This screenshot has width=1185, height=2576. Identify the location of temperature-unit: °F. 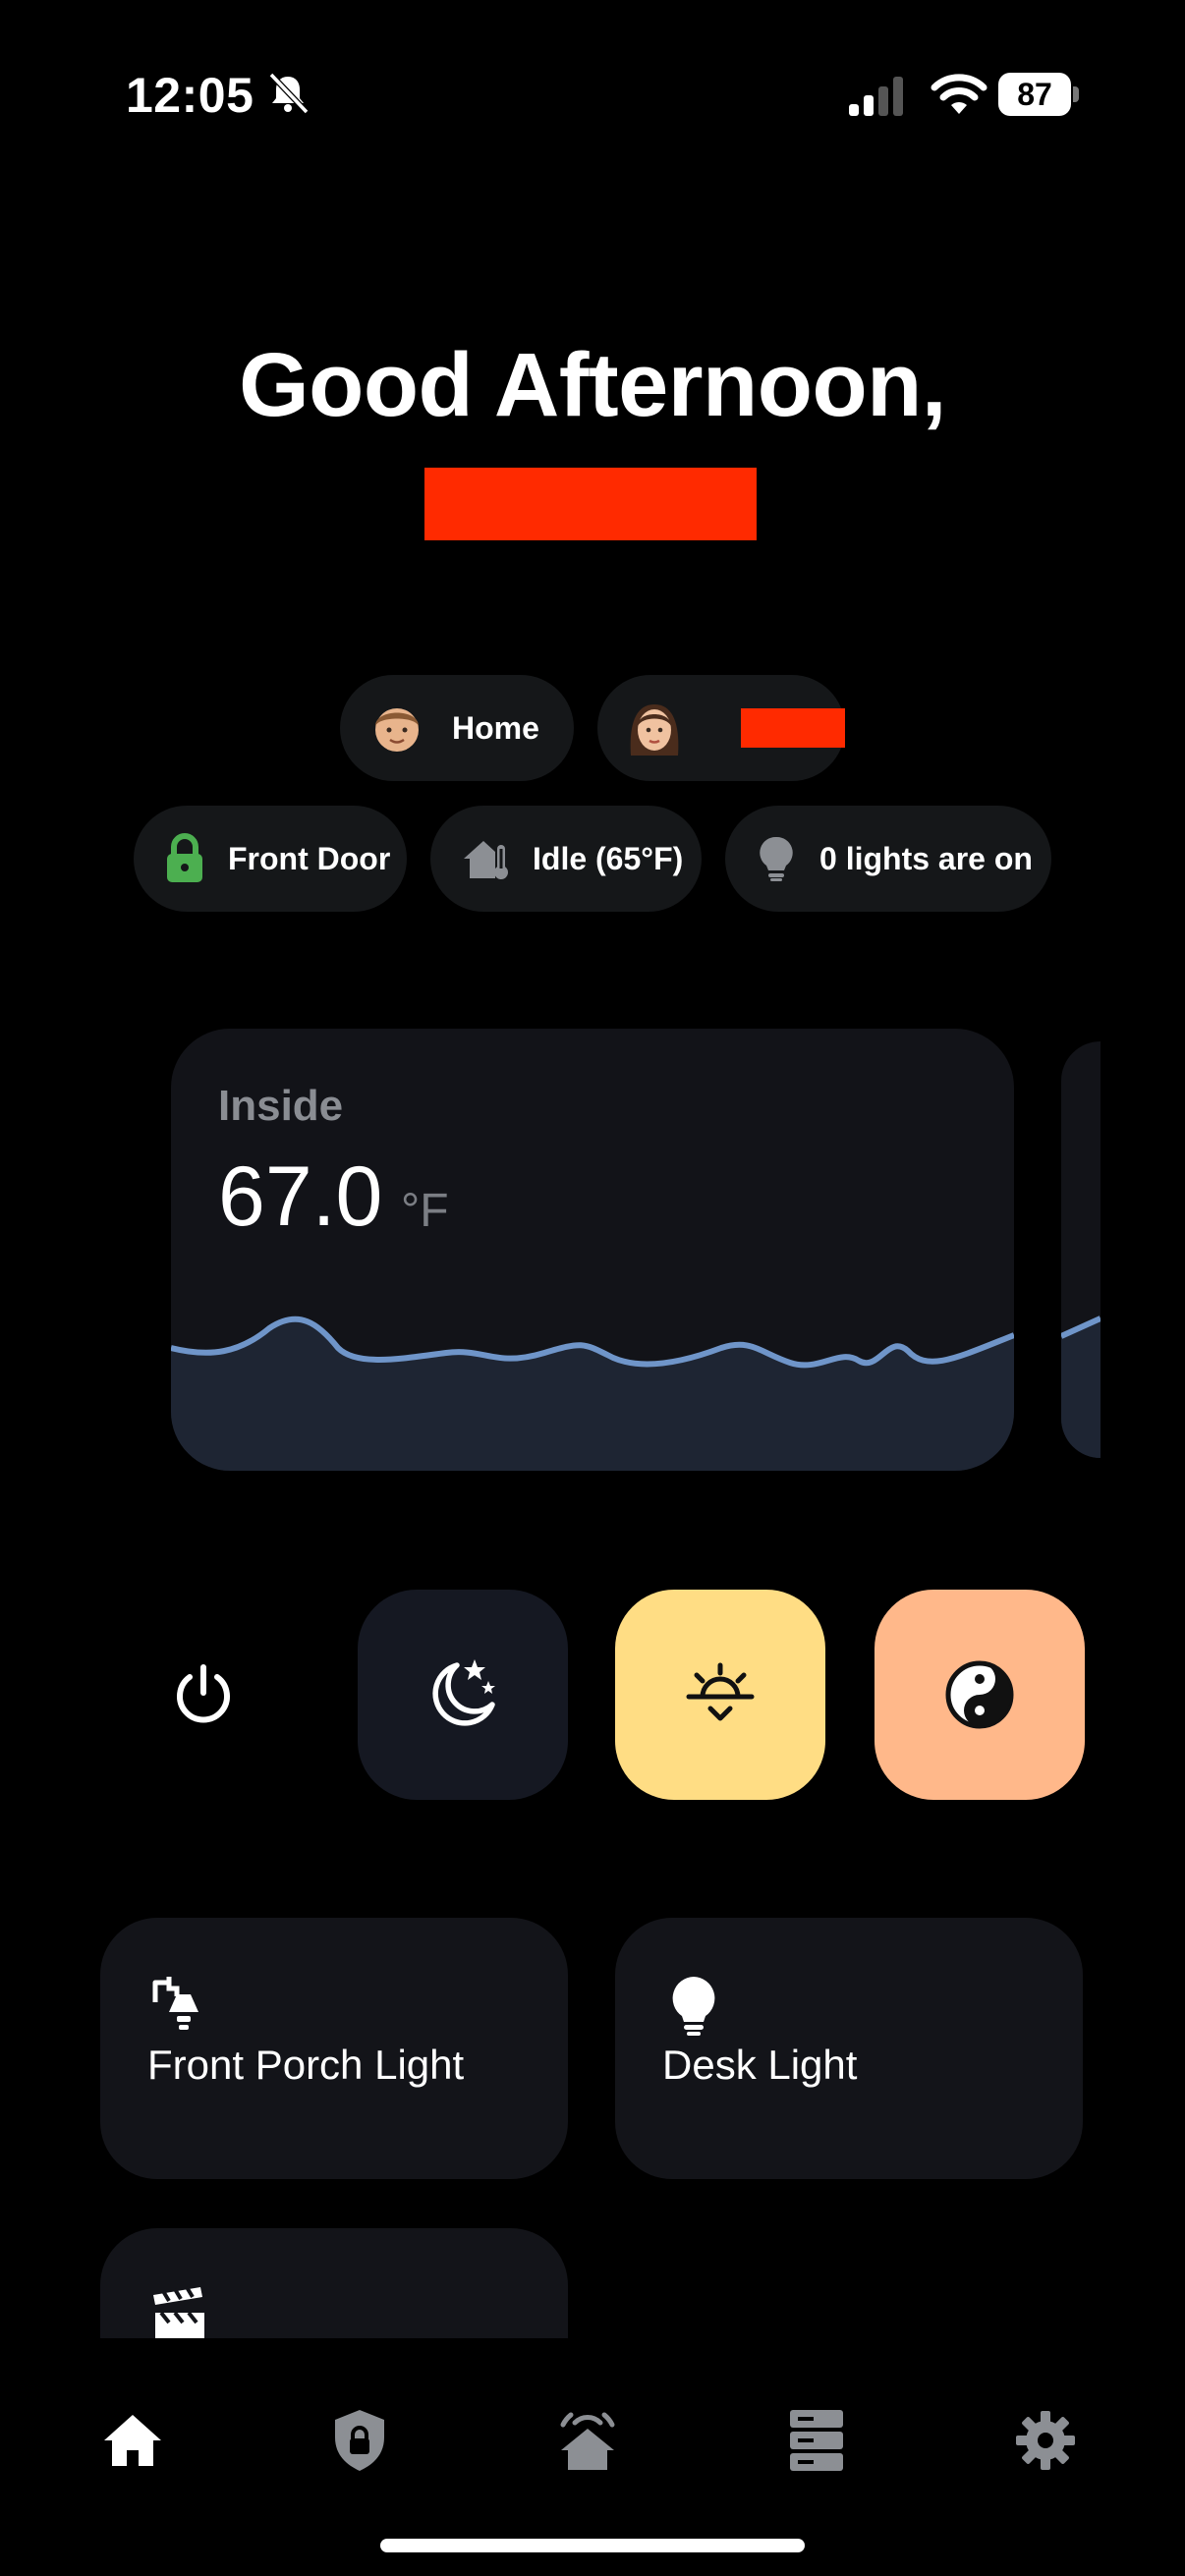
(425, 1211).